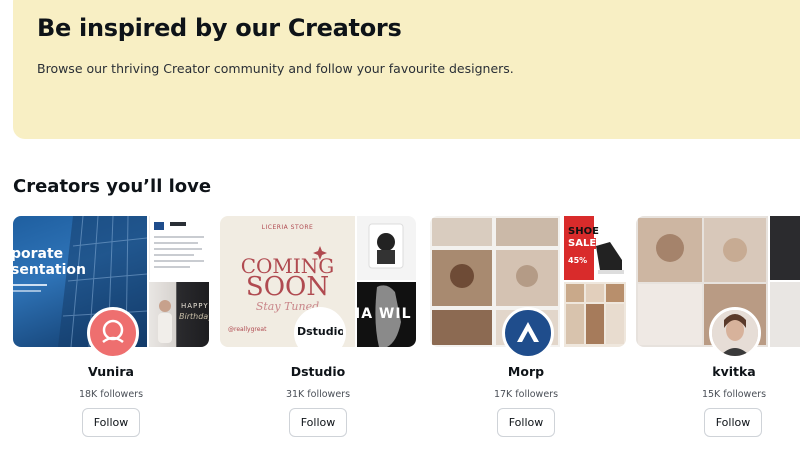 The width and height of the screenshot is (800, 450). What do you see at coordinates (734, 394) in the screenshot?
I see `creator-followers: 15K followers` at bounding box center [734, 394].